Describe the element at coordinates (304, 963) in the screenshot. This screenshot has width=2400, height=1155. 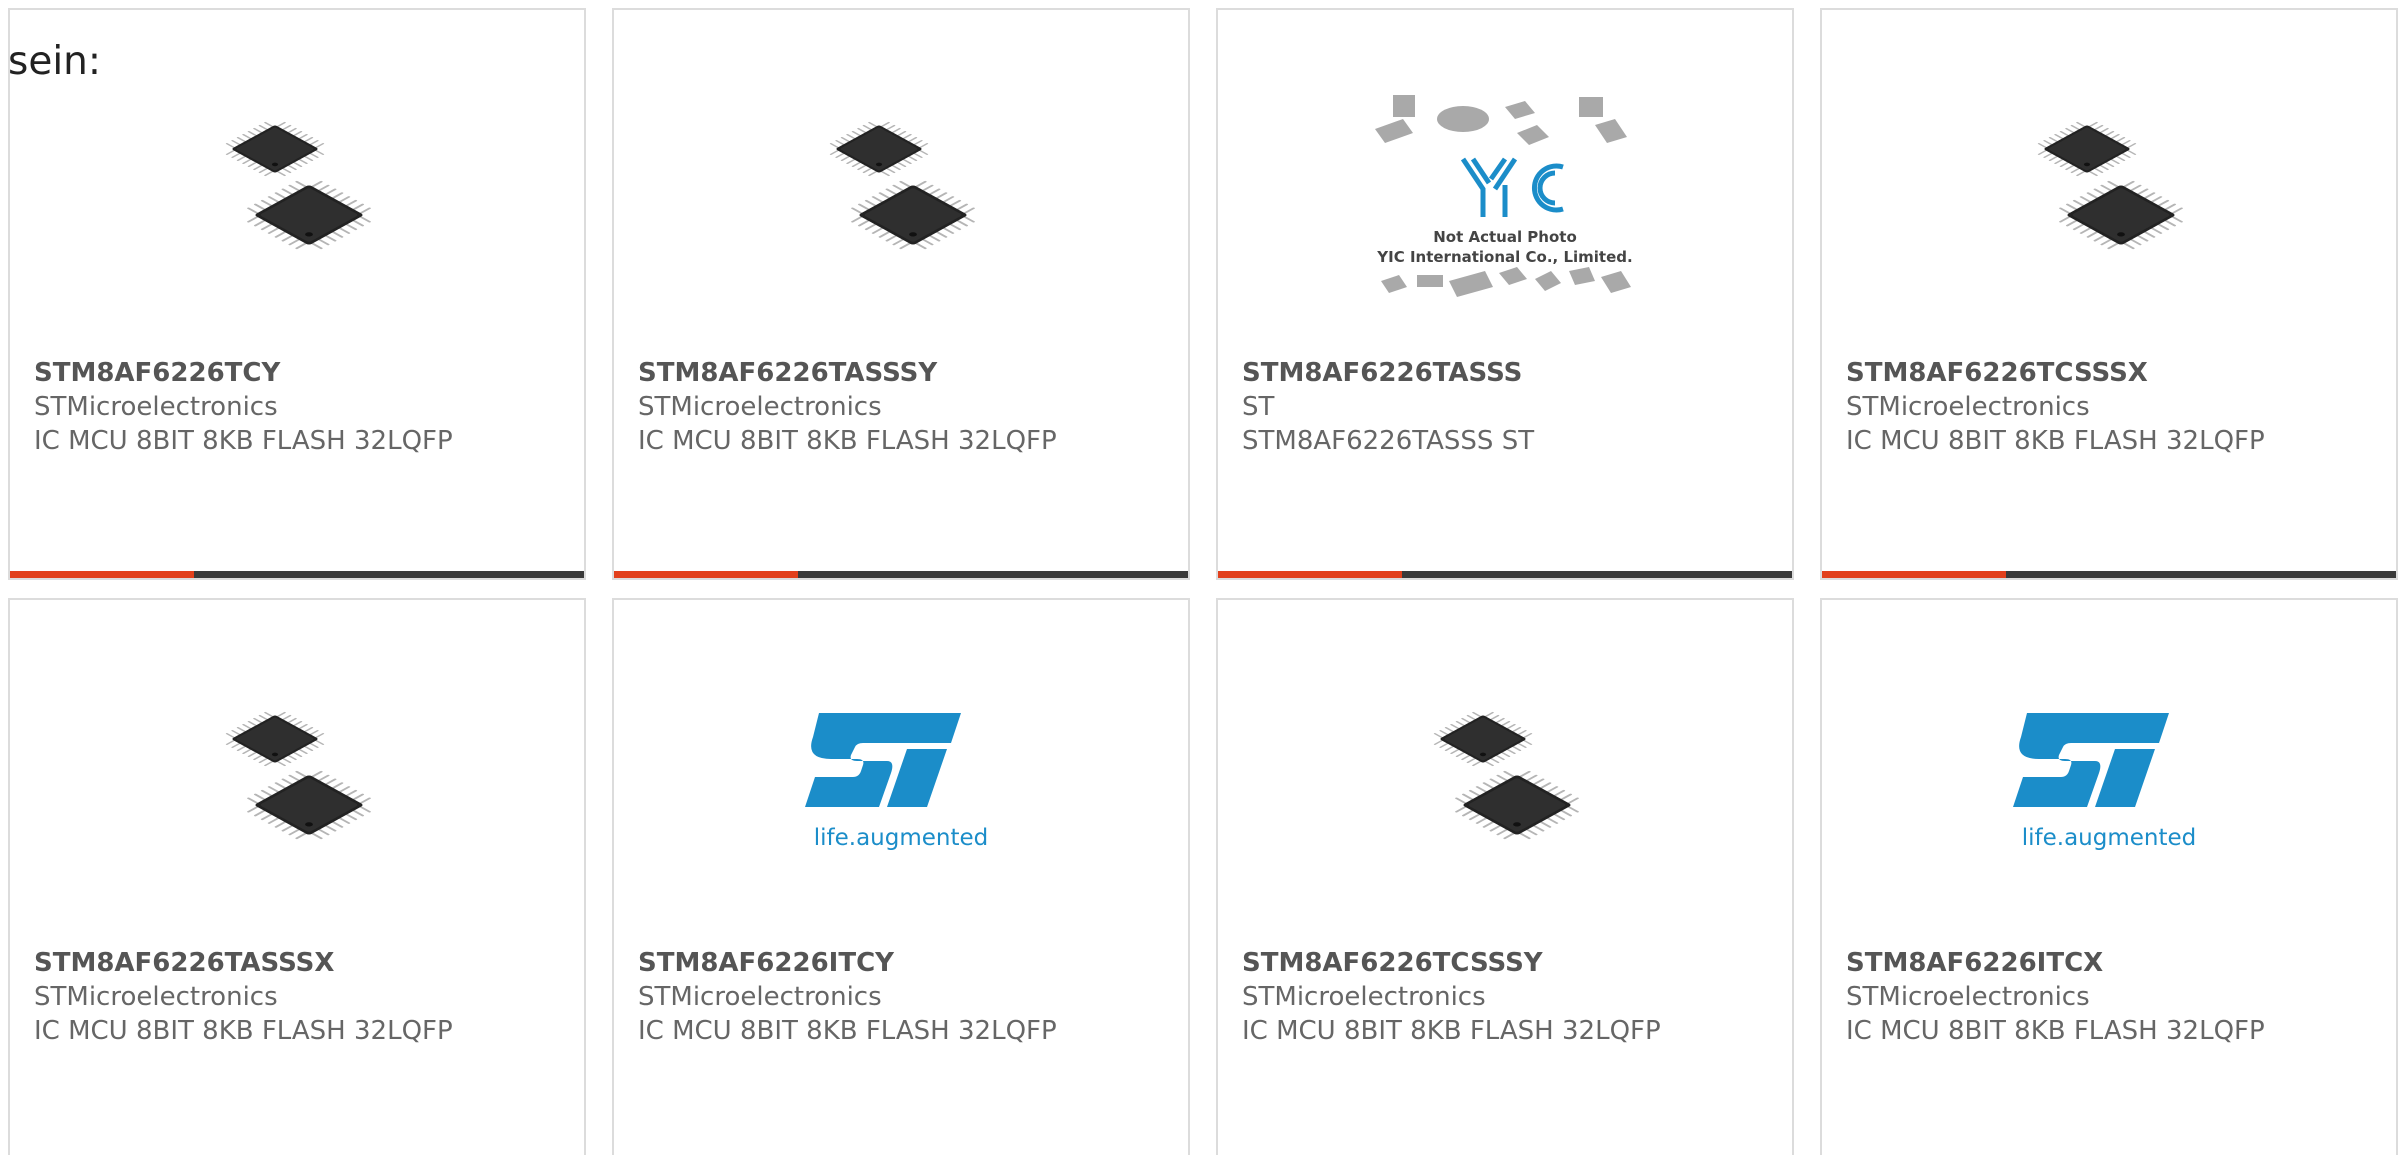
I see `part-number-link: STM8AF6226TASSSX` at that location.